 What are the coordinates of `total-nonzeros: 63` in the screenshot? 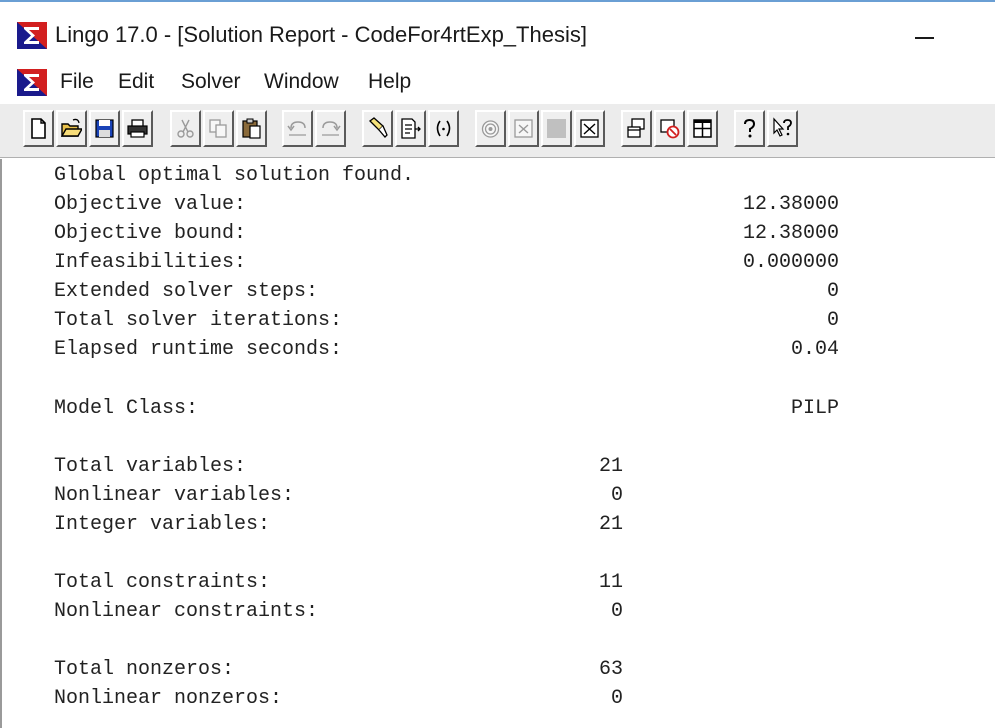 It's located at (610, 669).